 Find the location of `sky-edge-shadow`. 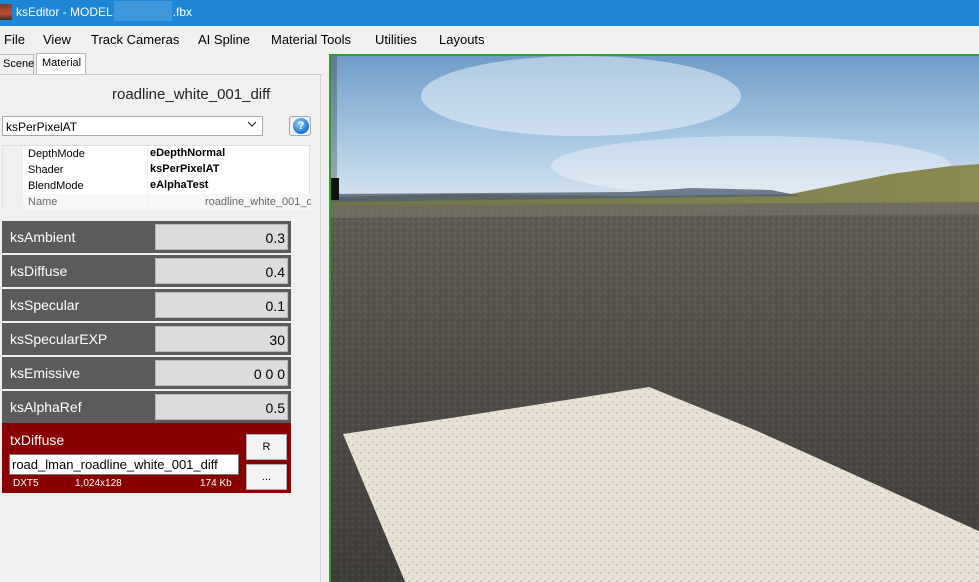

sky-edge-shadow is located at coordinates (334, 126).